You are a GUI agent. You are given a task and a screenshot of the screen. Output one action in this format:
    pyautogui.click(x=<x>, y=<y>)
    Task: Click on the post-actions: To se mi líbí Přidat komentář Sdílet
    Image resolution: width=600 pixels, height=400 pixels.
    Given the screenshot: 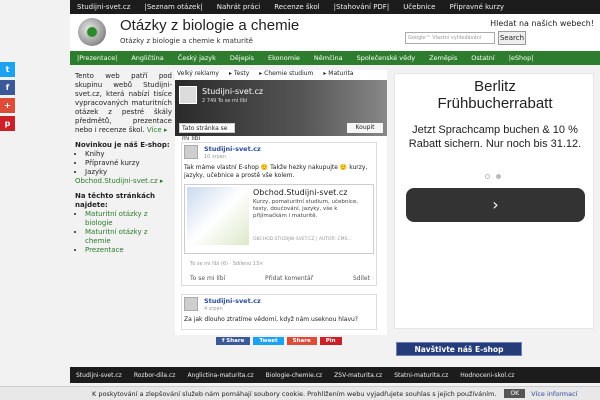 What is the action you would take?
    pyautogui.click(x=280, y=278)
    